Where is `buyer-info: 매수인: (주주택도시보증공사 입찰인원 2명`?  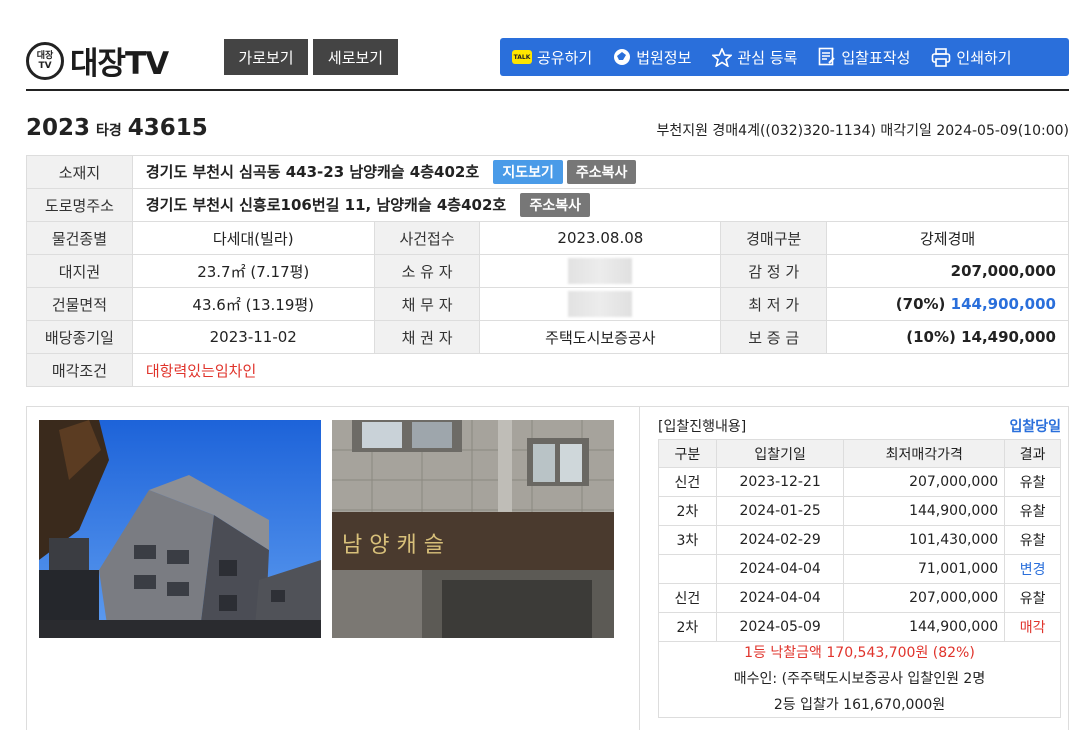
buyer-info: 매수인: (주주택도시보증공사 입찰인원 2명 is located at coordinates (859, 679).